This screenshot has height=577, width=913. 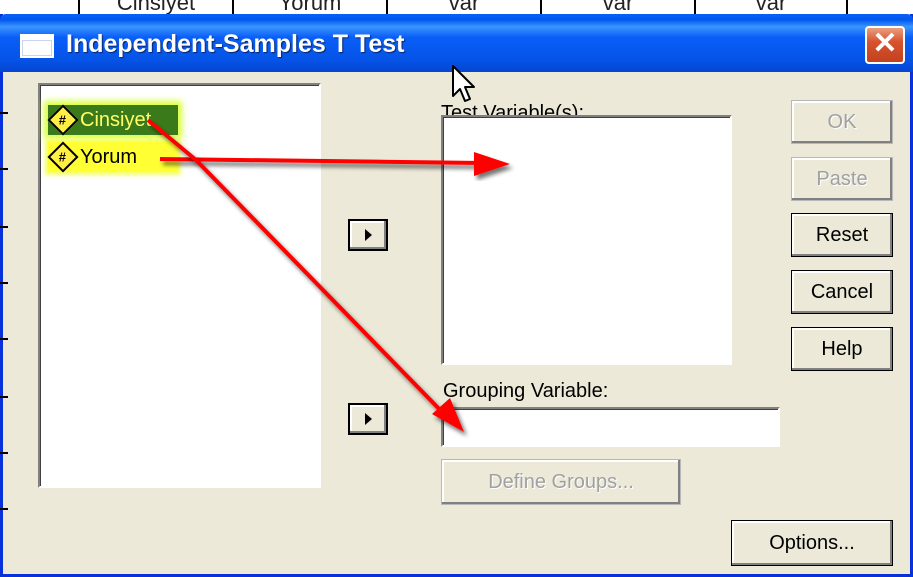 I want to click on move-to-grouping-variable-button, so click(x=368, y=419).